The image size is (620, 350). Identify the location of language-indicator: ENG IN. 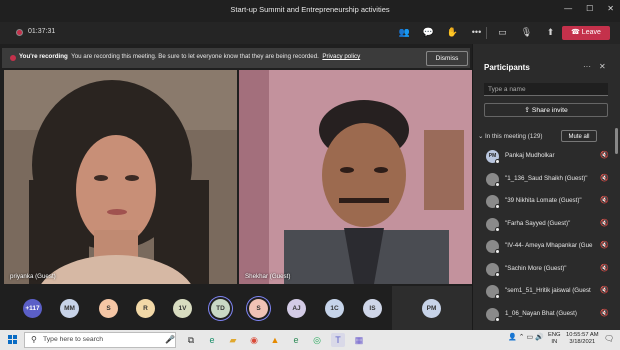
(554, 339).